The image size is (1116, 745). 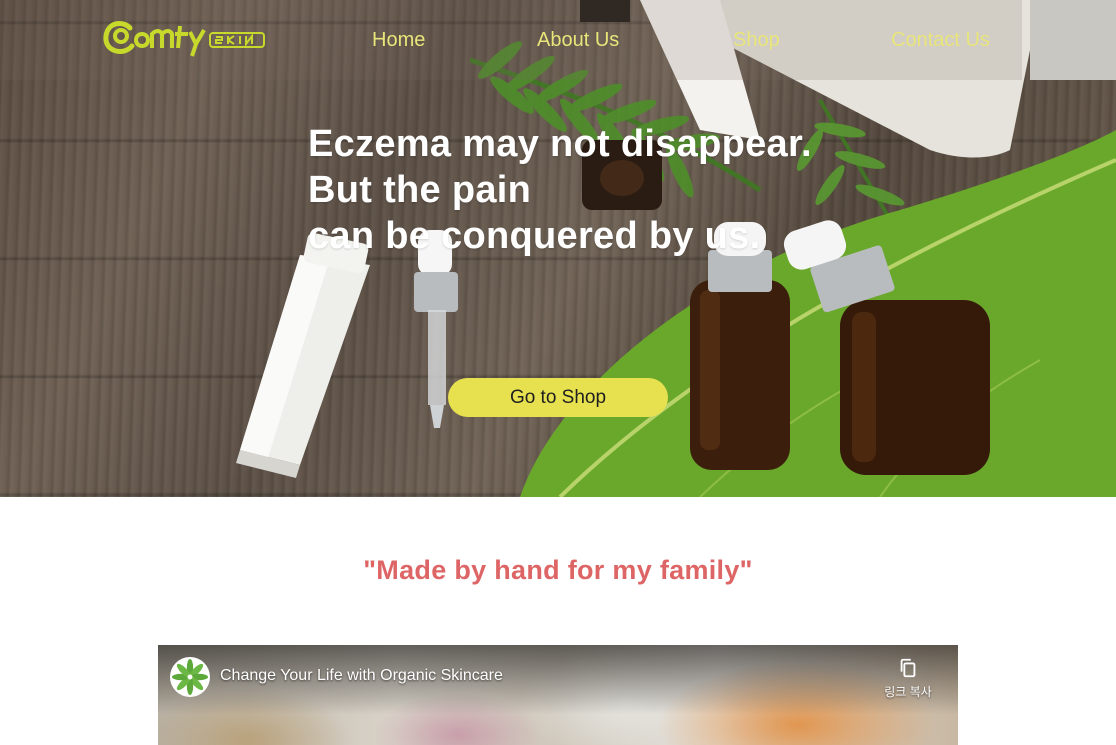 What do you see at coordinates (756, 40) in the screenshot?
I see `nav-shop: Shop` at bounding box center [756, 40].